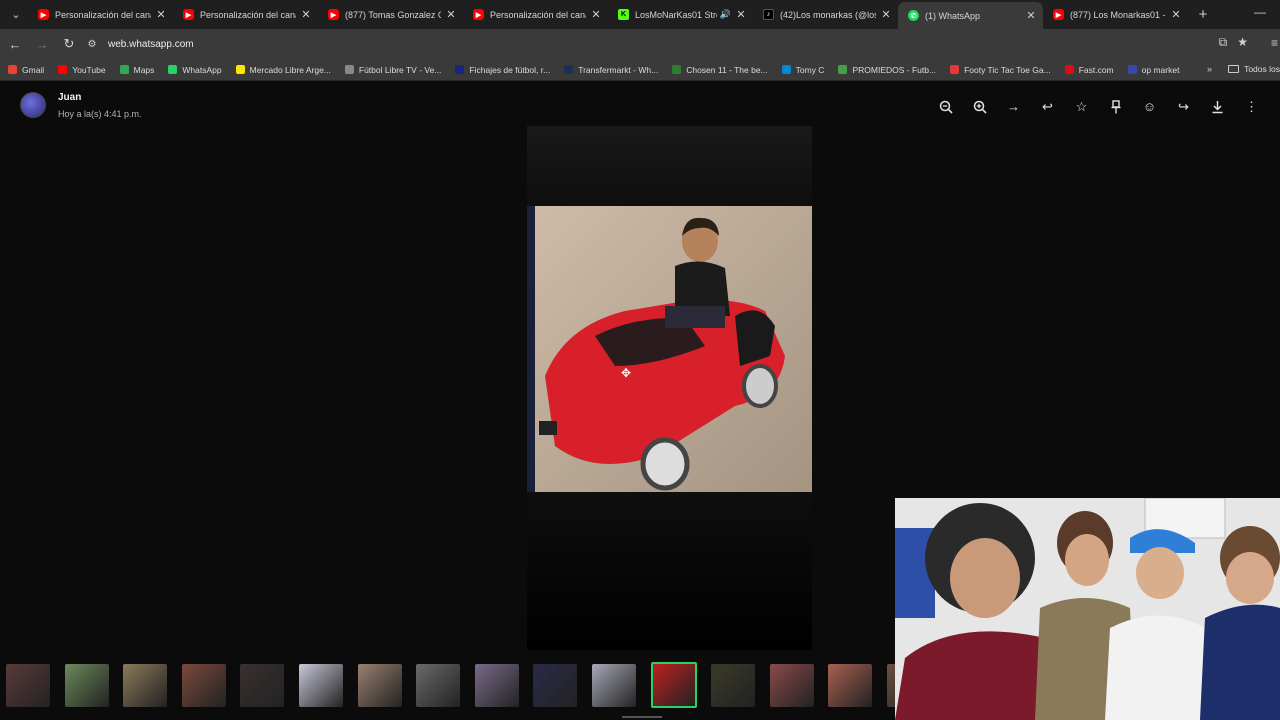  What do you see at coordinates (626, 373) in the screenshot?
I see `cursor-icon: ✥` at bounding box center [626, 373].